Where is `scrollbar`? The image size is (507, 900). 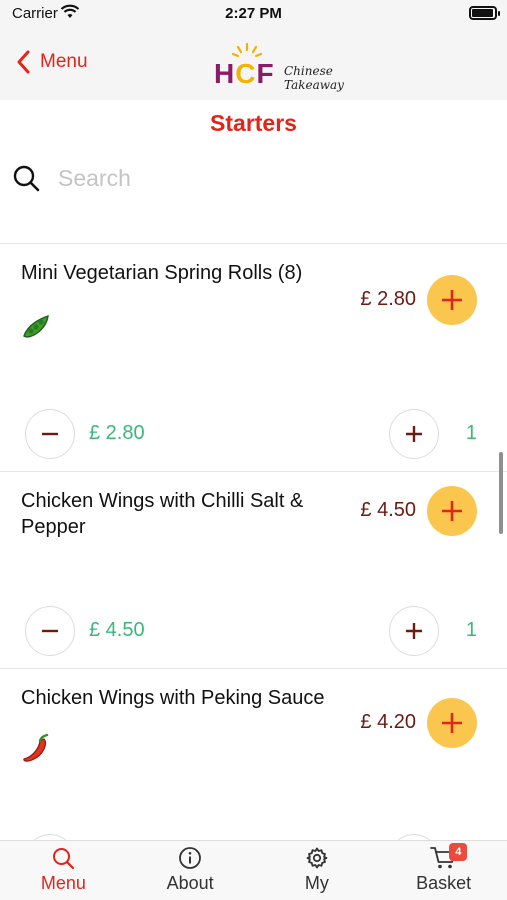 scrollbar is located at coordinates (501, 493).